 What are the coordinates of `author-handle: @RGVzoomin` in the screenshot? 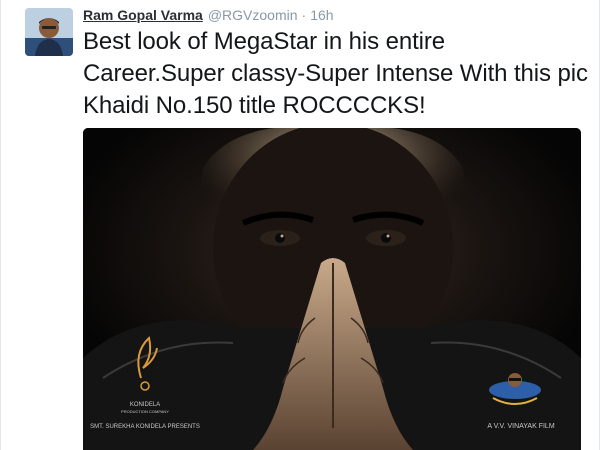 It's located at (253, 15).